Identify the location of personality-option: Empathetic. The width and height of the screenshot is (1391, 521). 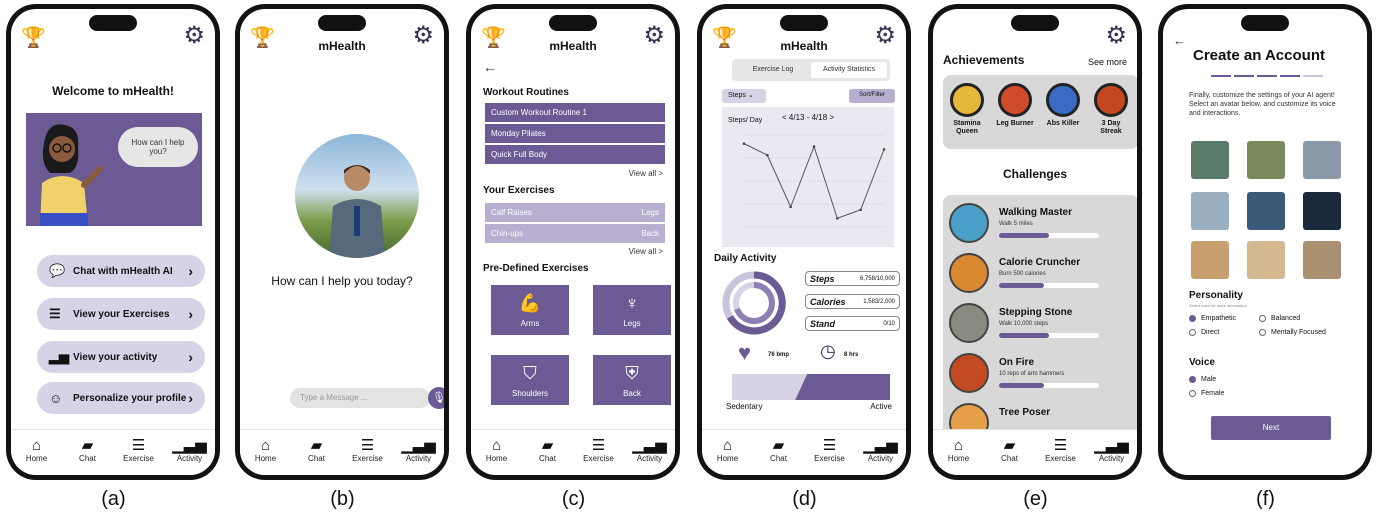
(1212, 318).